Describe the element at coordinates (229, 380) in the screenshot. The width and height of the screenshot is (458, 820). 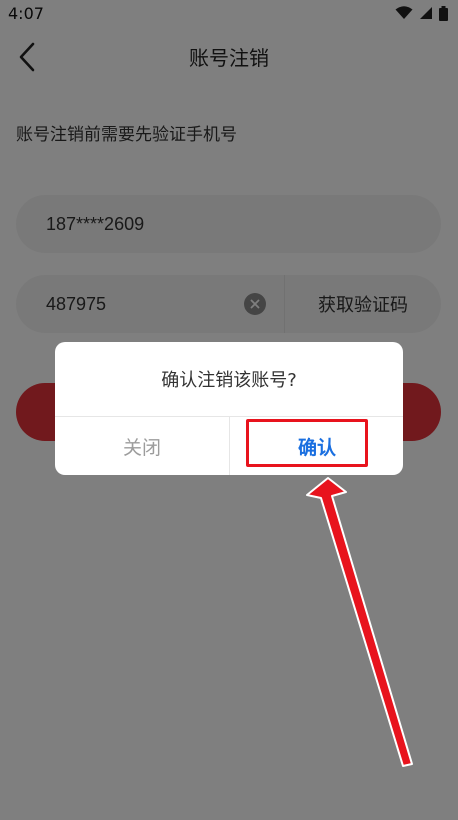
I see `dialog-message: 确认注销该账号?` at that location.